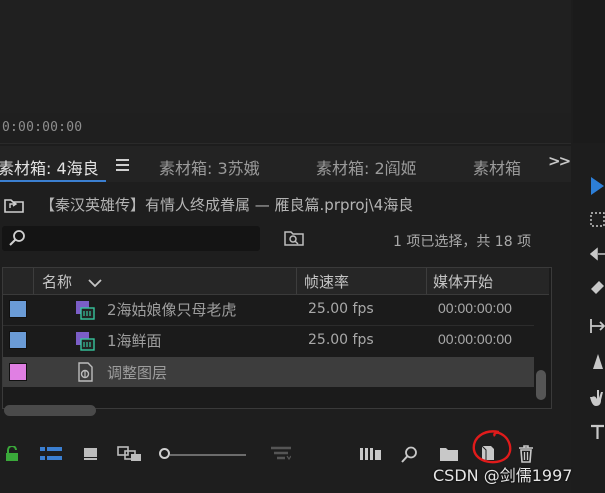 The width and height of the screenshot is (605, 493). I want to click on adjustment-layer-icon, so click(85, 372).